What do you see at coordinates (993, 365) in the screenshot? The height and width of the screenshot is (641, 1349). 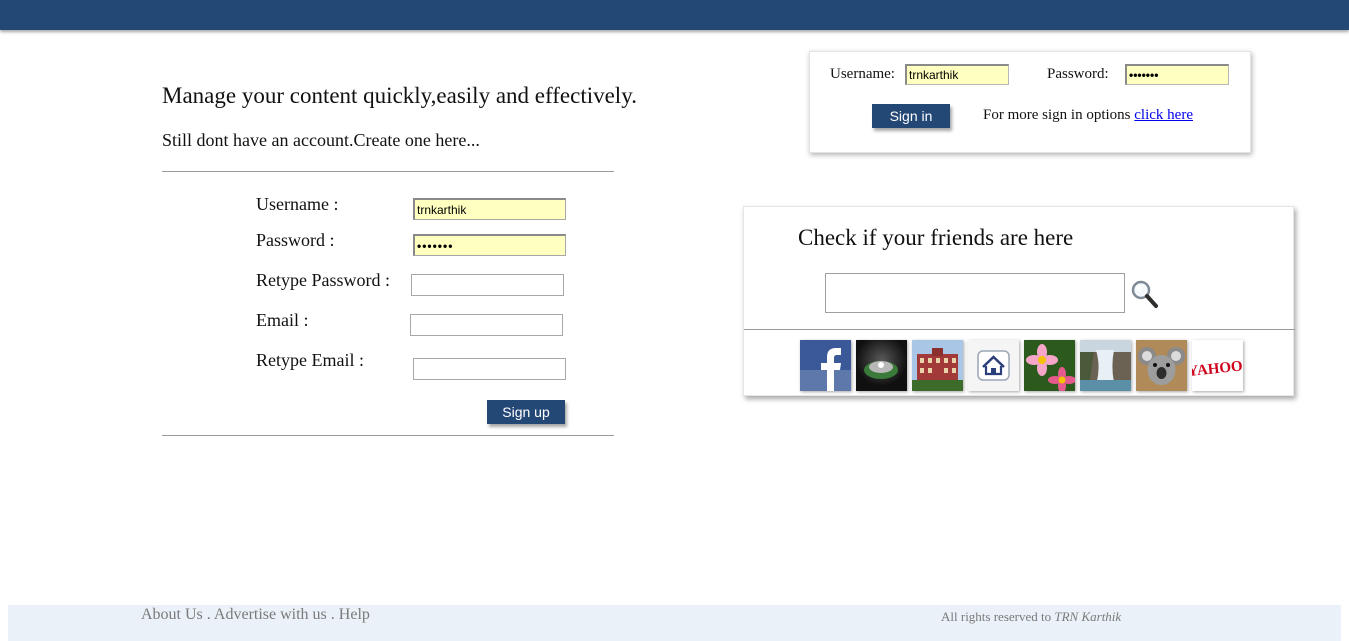 I see `home-icon` at bounding box center [993, 365].